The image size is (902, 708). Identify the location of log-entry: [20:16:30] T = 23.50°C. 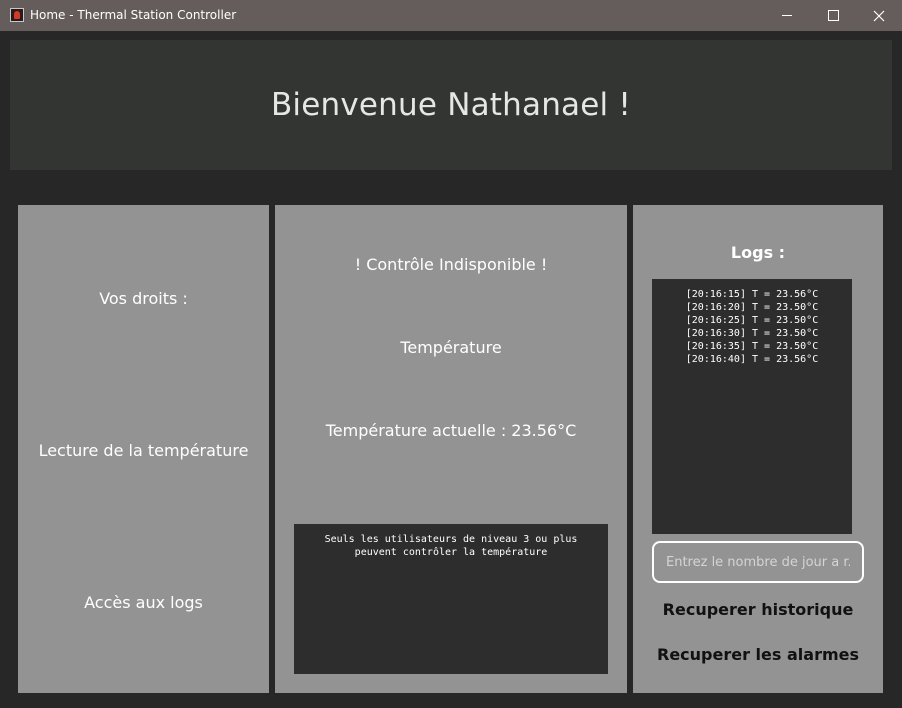
(752, 333).